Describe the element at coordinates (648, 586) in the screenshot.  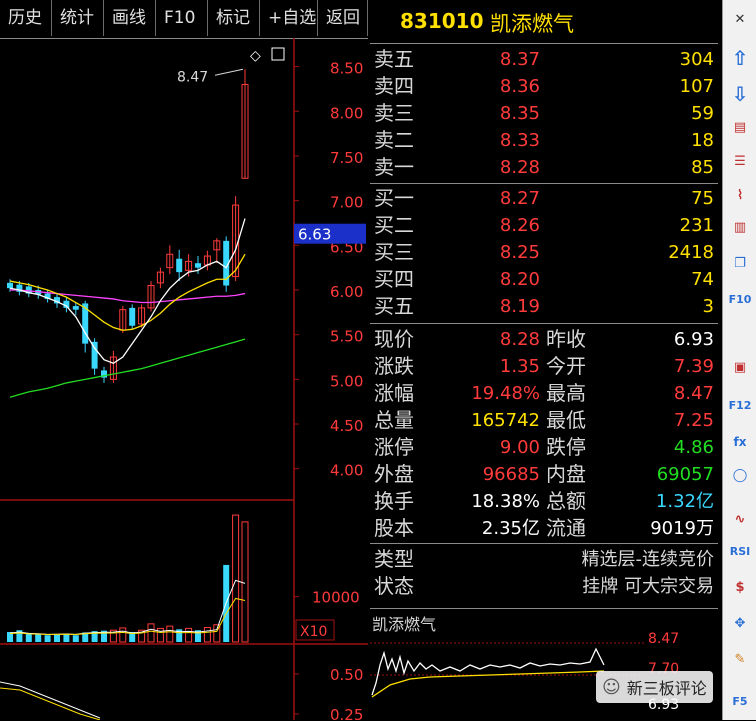
I see `info-value: 挂牌 可大宗交易` at that location.